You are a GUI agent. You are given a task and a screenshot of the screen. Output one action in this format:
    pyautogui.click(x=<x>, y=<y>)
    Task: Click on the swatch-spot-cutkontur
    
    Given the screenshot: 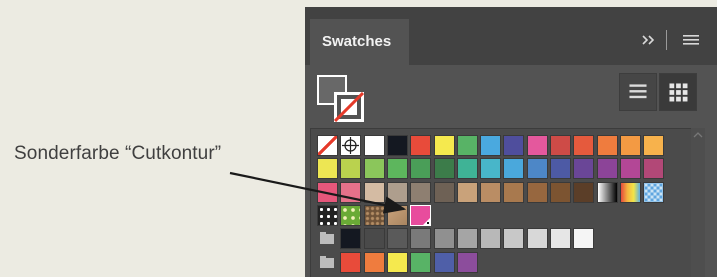 What is the action you would take?
    pyautogui.click(x=421, y=215)
    